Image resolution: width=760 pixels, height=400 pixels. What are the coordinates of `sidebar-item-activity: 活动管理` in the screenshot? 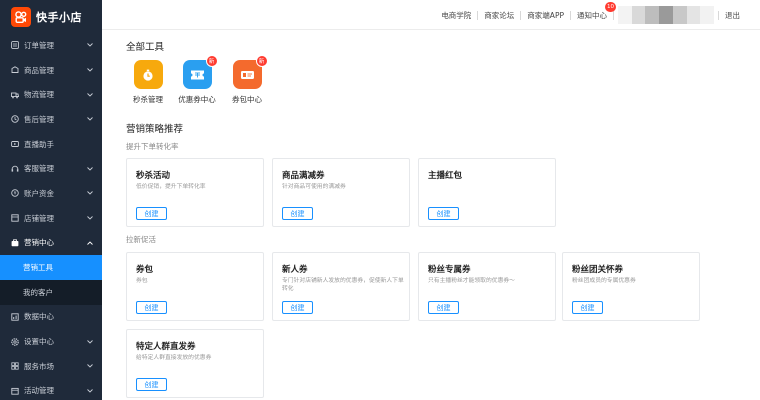 It's located at (51, 389).